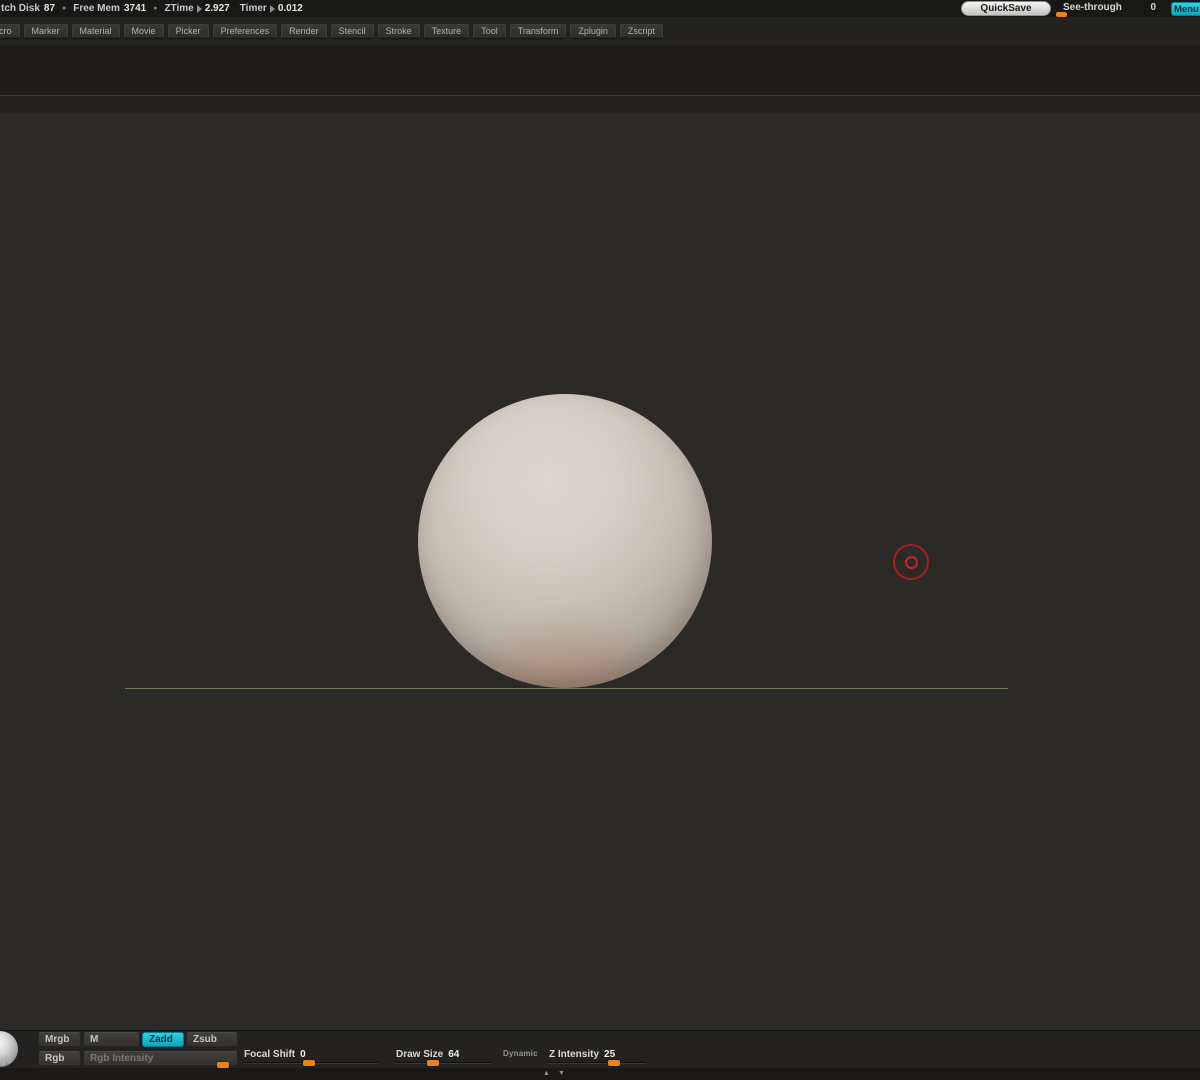 Image resolution: width=1200 pixels, height=1080 pixels. I want to click on timer-label: Timer, so click(253, 8).